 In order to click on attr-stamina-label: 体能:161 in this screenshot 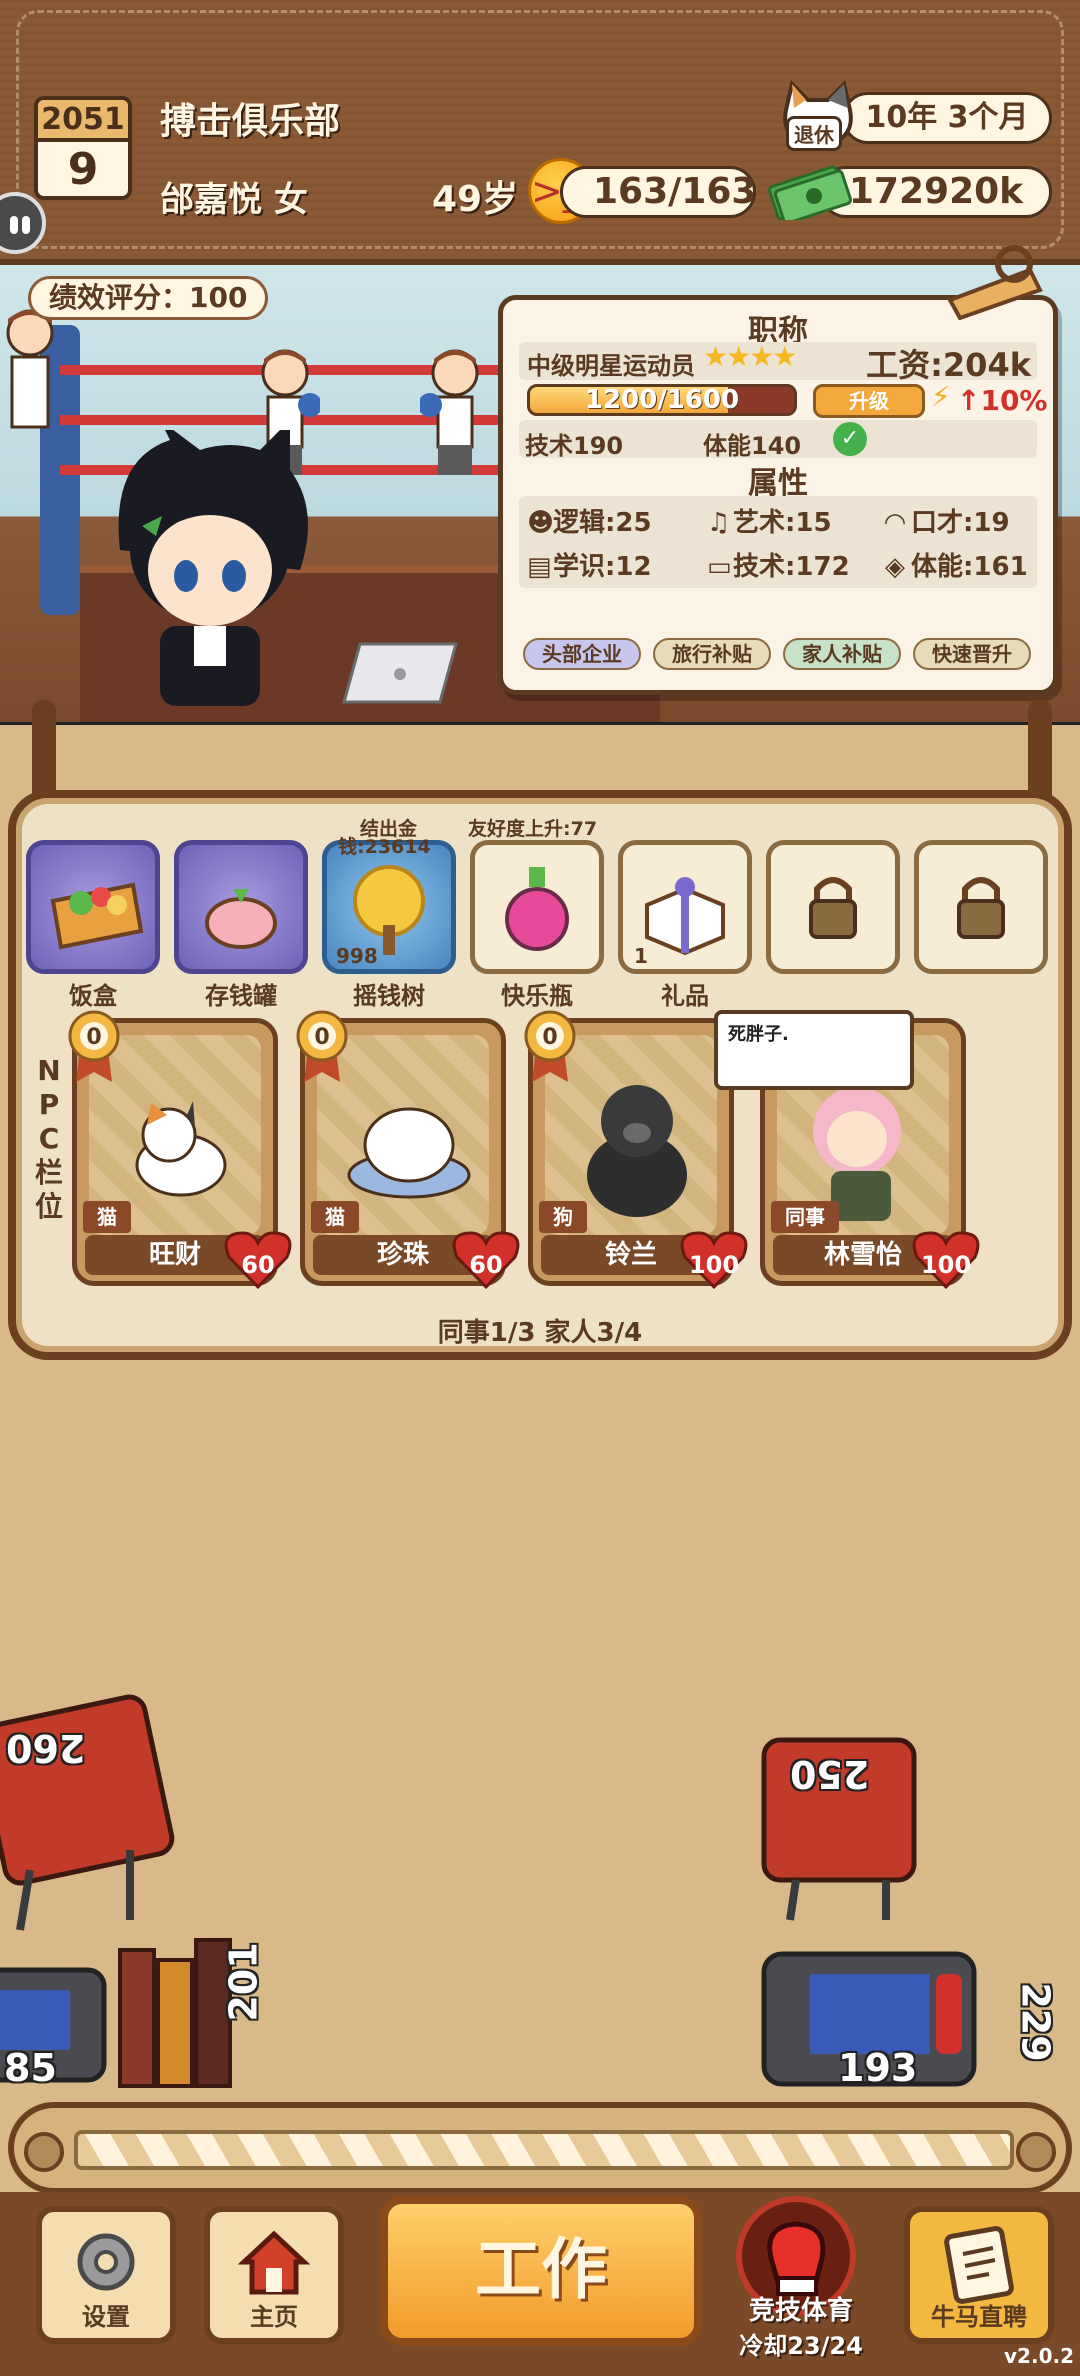, I will do `click(969, 567)`.